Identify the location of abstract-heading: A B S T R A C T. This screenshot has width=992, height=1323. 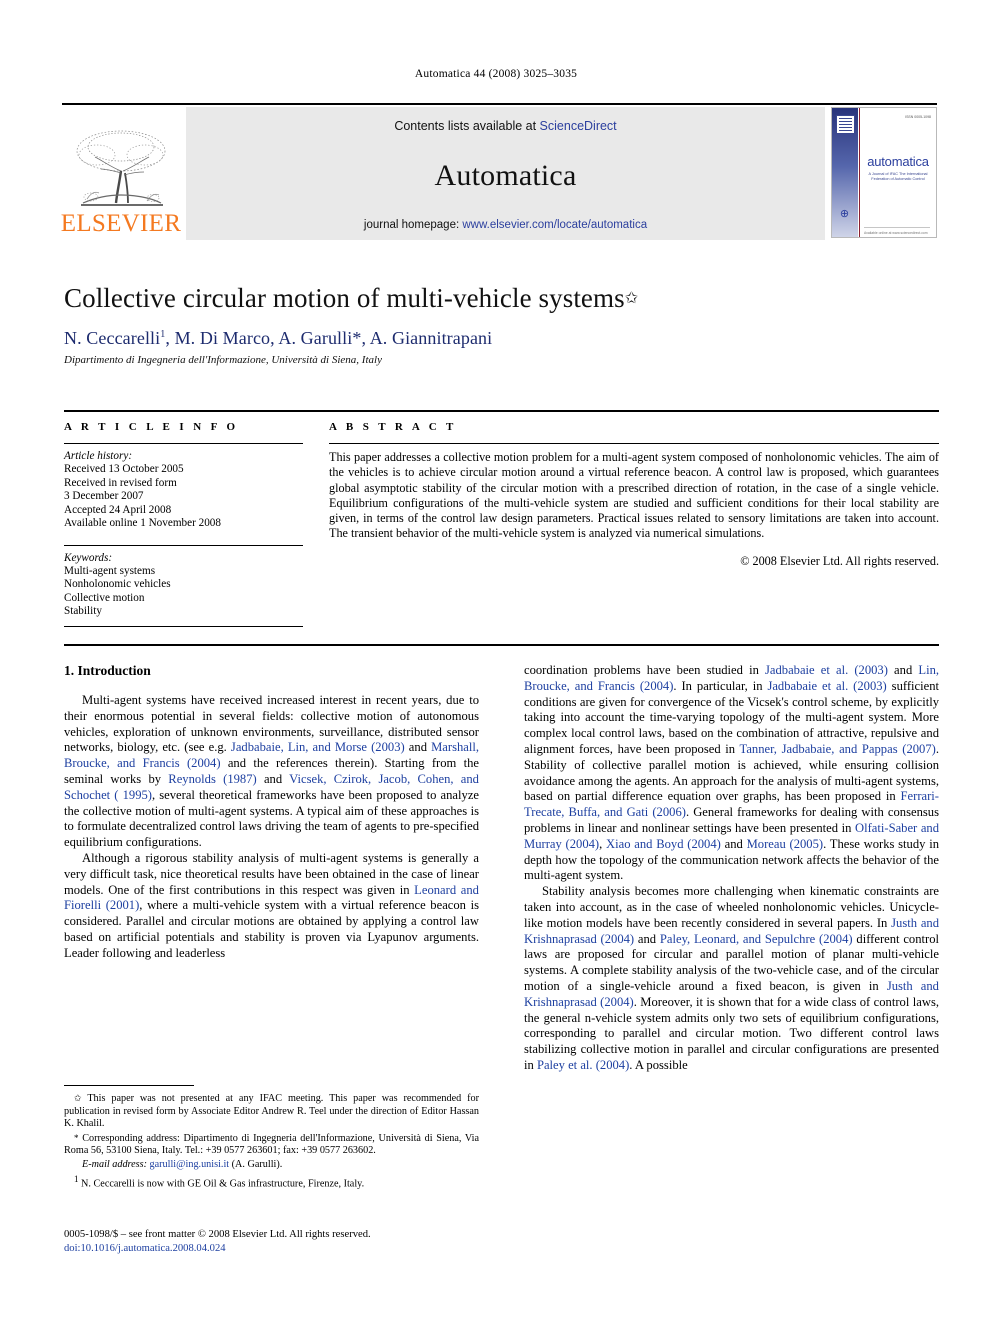
(393, 427).